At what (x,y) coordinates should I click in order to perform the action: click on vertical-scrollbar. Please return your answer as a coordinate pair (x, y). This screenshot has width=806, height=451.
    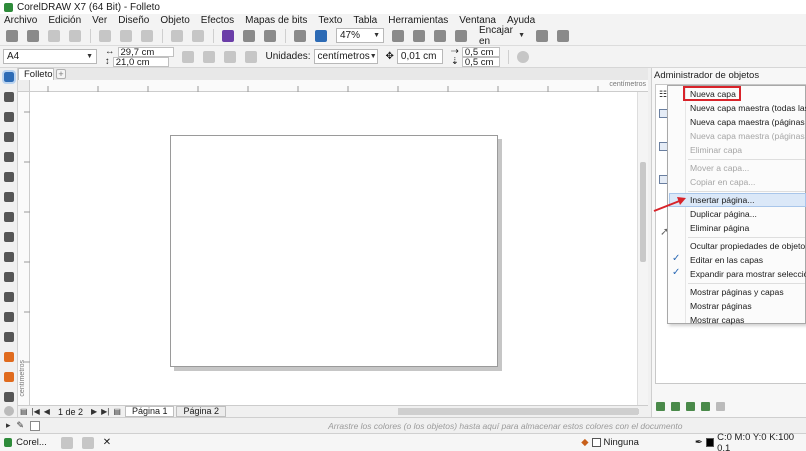
    Looking at the image, I should click on (642, 248).